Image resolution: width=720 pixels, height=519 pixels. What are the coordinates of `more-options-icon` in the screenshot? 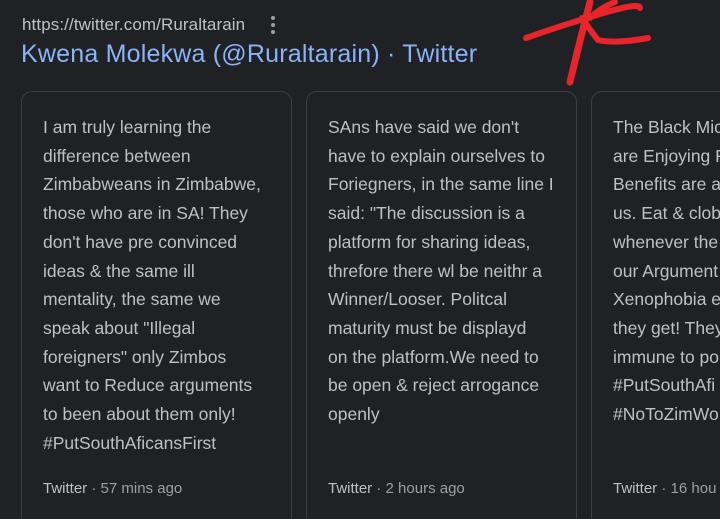 It's located at (273, 25).